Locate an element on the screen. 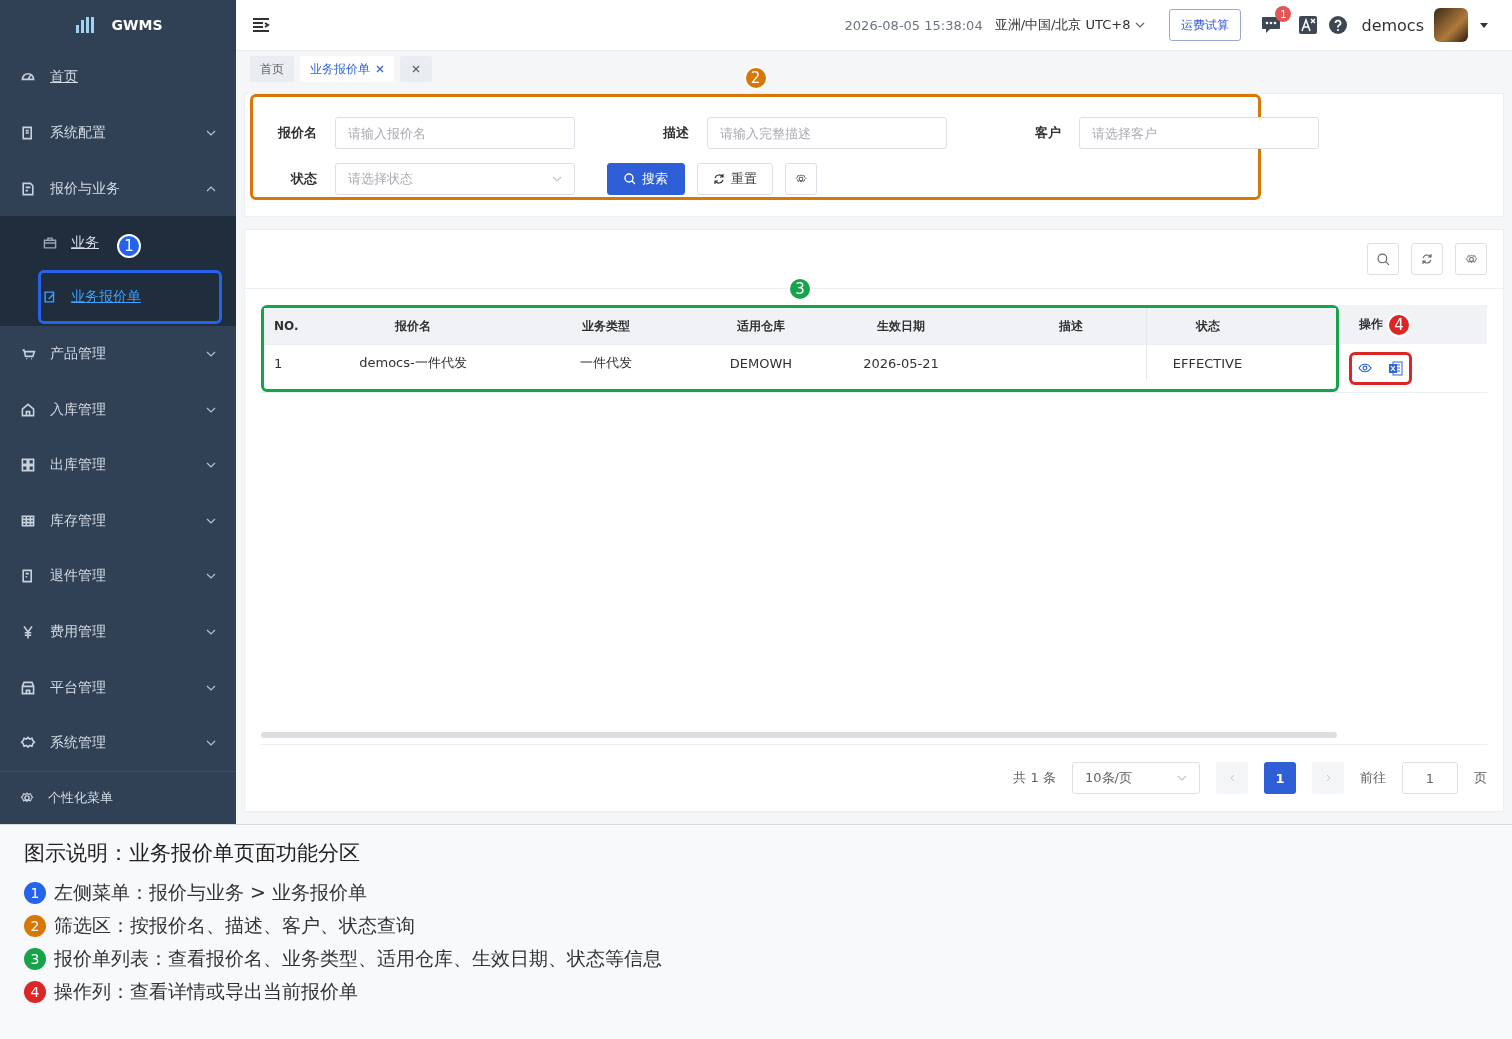  refresh-button is located at coordinates (1427, 259).